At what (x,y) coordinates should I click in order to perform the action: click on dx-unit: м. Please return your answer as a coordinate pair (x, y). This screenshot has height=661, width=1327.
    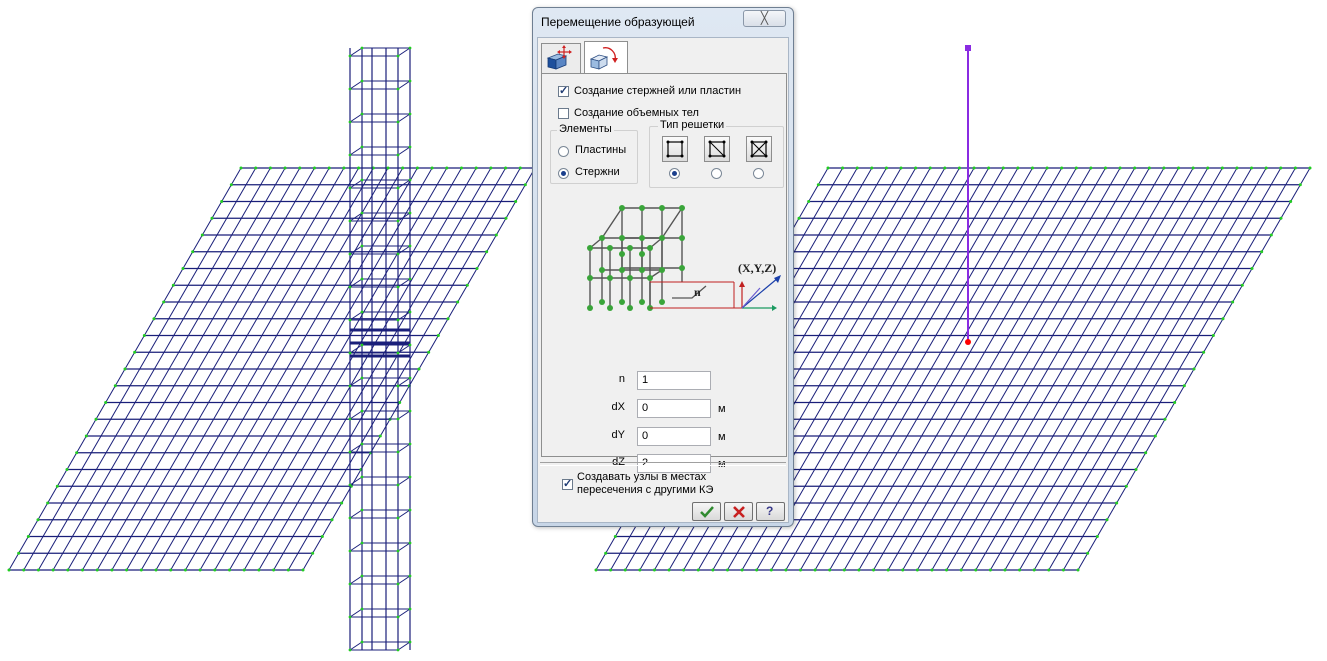
    Looking at the image, I should click on (722, 409).